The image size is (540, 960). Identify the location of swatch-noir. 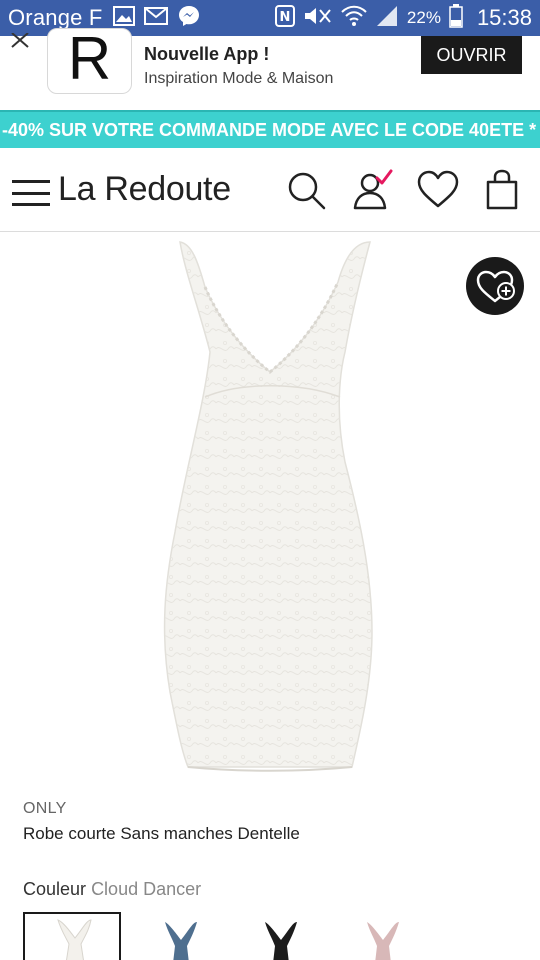
(280, 936).